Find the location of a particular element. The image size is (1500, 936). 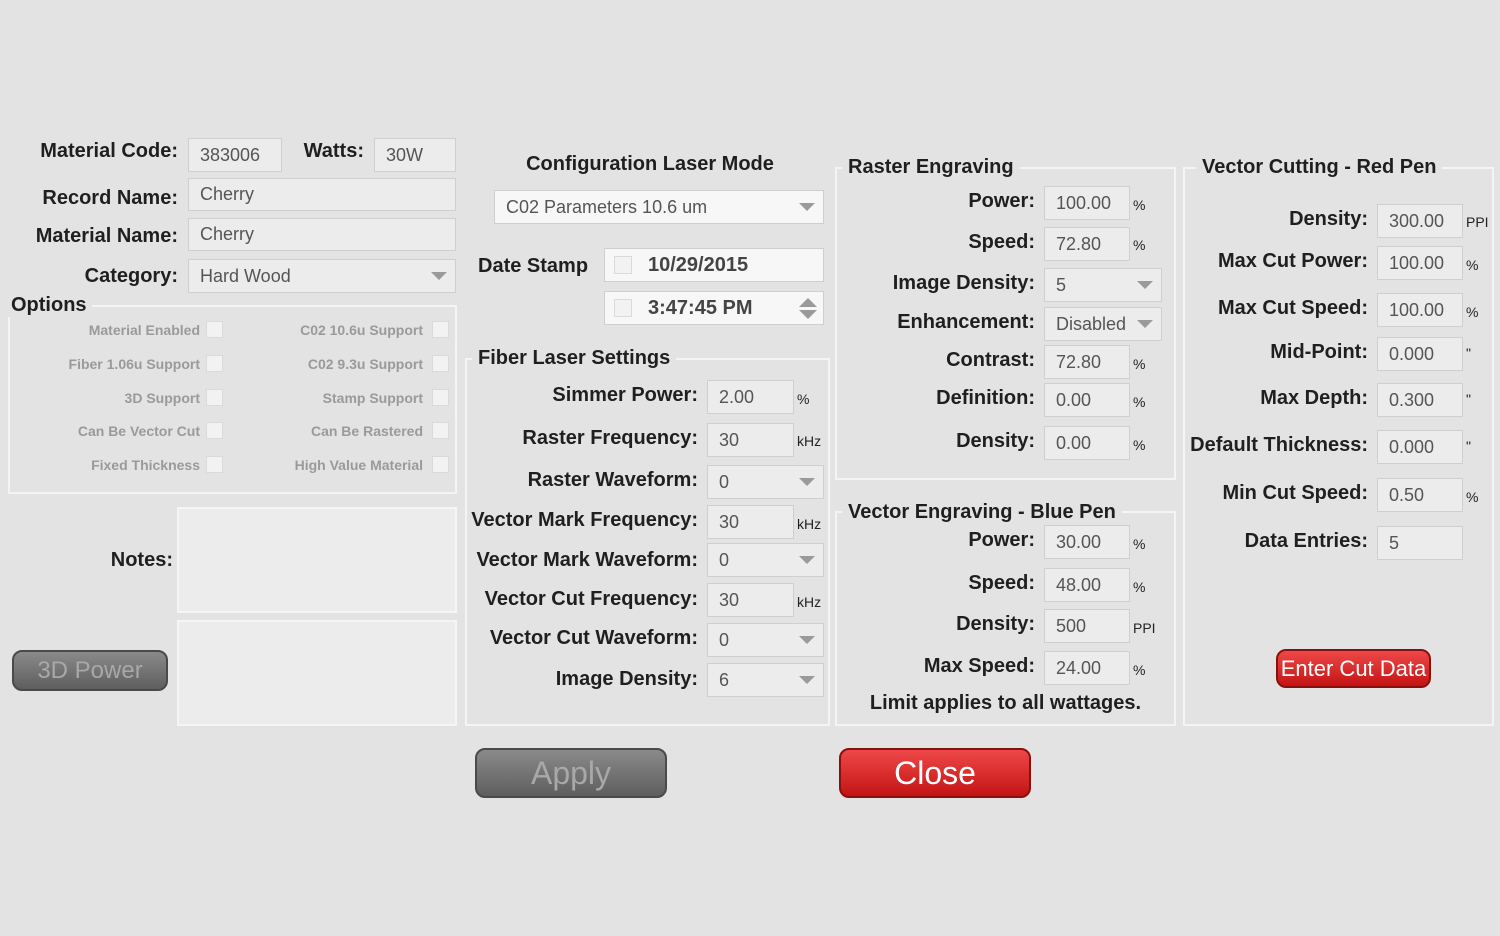

fiber-row-label: Simmer Power: is located at coordinates (625, 395).